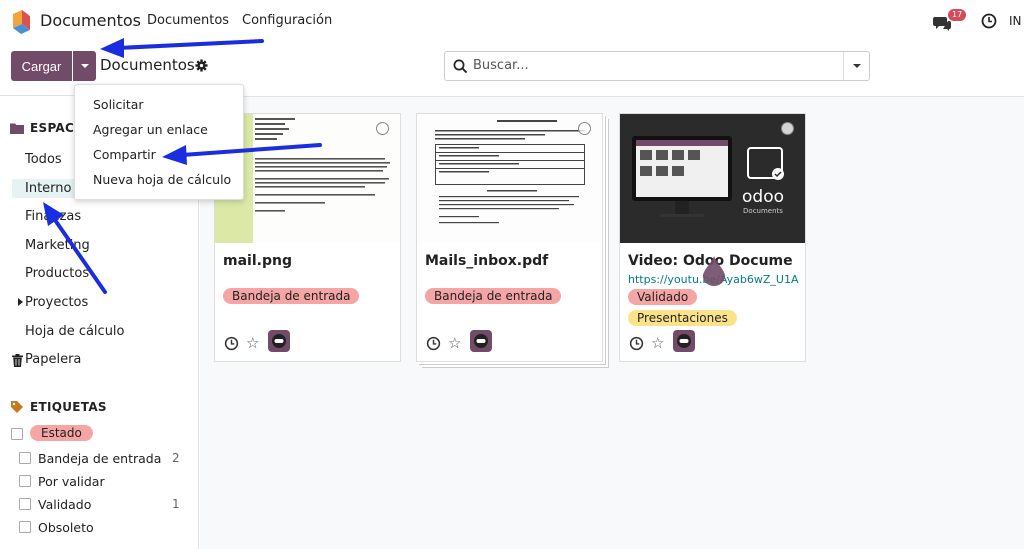 This screenshot has height=549, width=1024. What do you see at coordinates (61, 433) in the screenshot?
I see `tag-group-estado: Estado` at bounding box center [61, 433].